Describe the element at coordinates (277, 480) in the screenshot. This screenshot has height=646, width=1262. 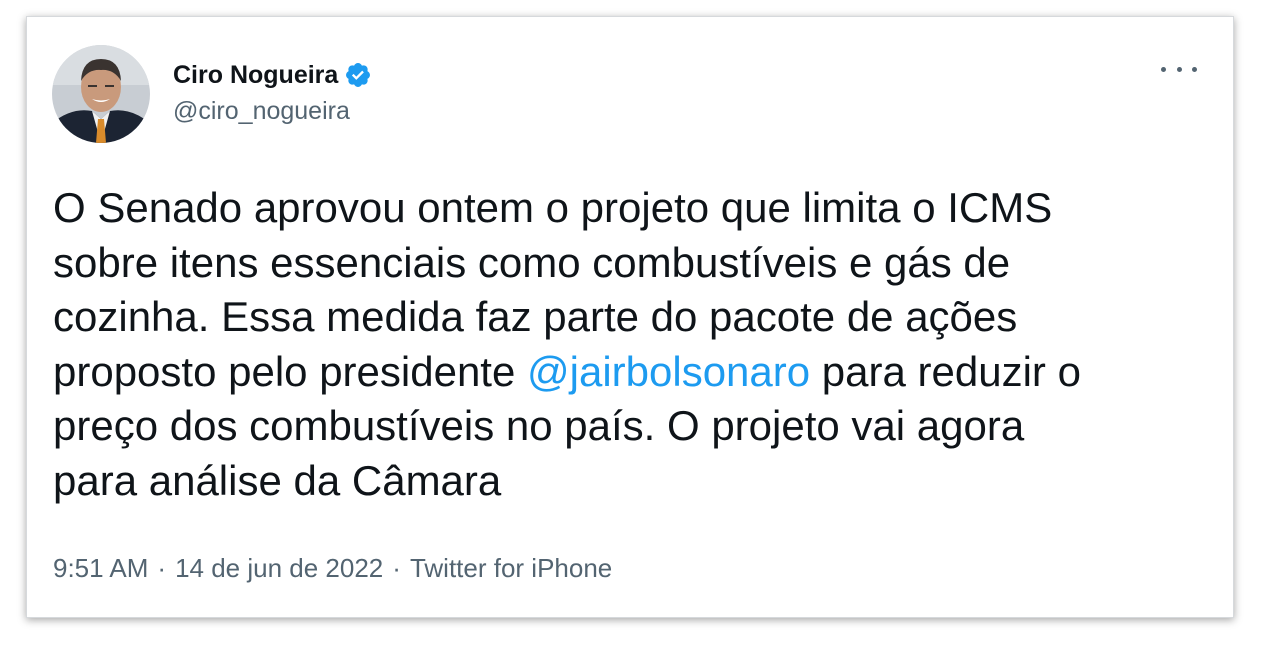
I see `tweet-text-segment: para análise da Câmara` at that location.